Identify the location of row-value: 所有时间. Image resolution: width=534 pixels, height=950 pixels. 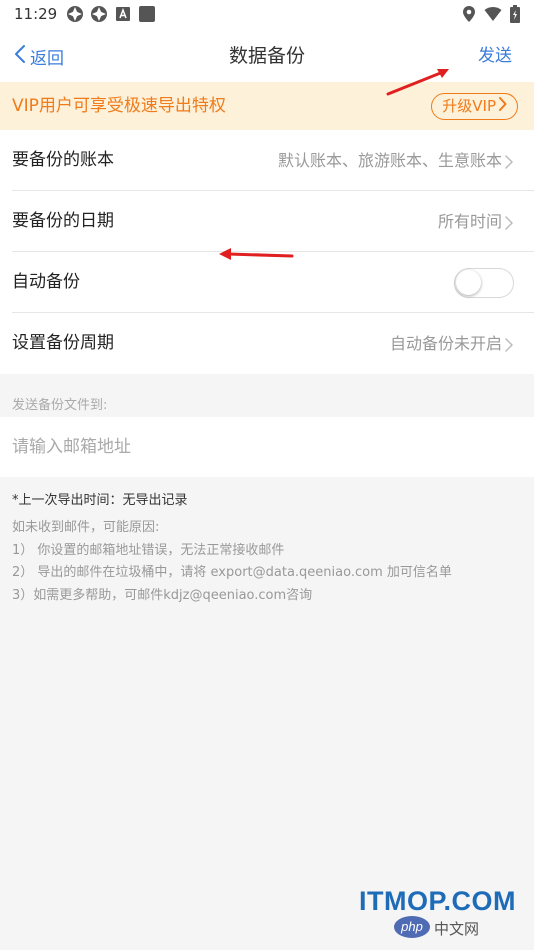
(469, 221).